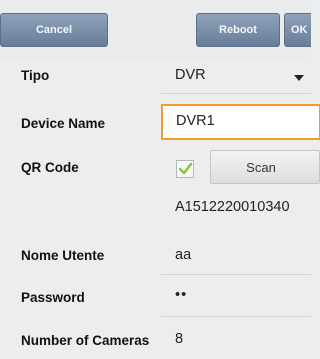 The image size is (320, 359). I want to click on cameras-value: 8, so click(179, 339).